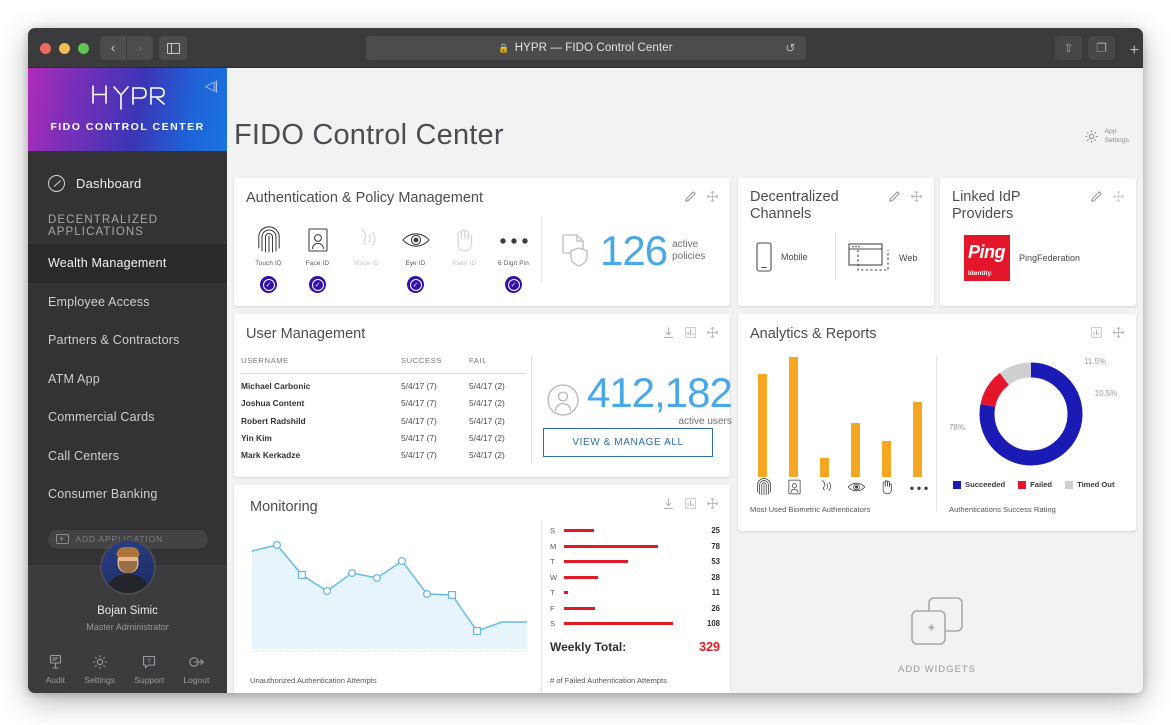 This screenshot has height=725, width=1171. I want to click on sidebar-item-label: Commercial Cards, so click(101, 417).